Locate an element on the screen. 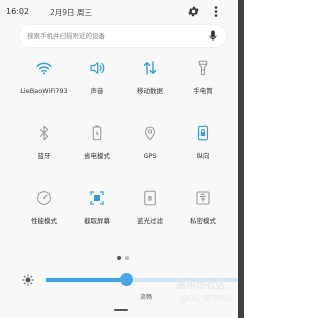 The width and height of the screenshot is (320, 318). tile-screenshot: 截取屏幕 is located at coordinates (97, 212).